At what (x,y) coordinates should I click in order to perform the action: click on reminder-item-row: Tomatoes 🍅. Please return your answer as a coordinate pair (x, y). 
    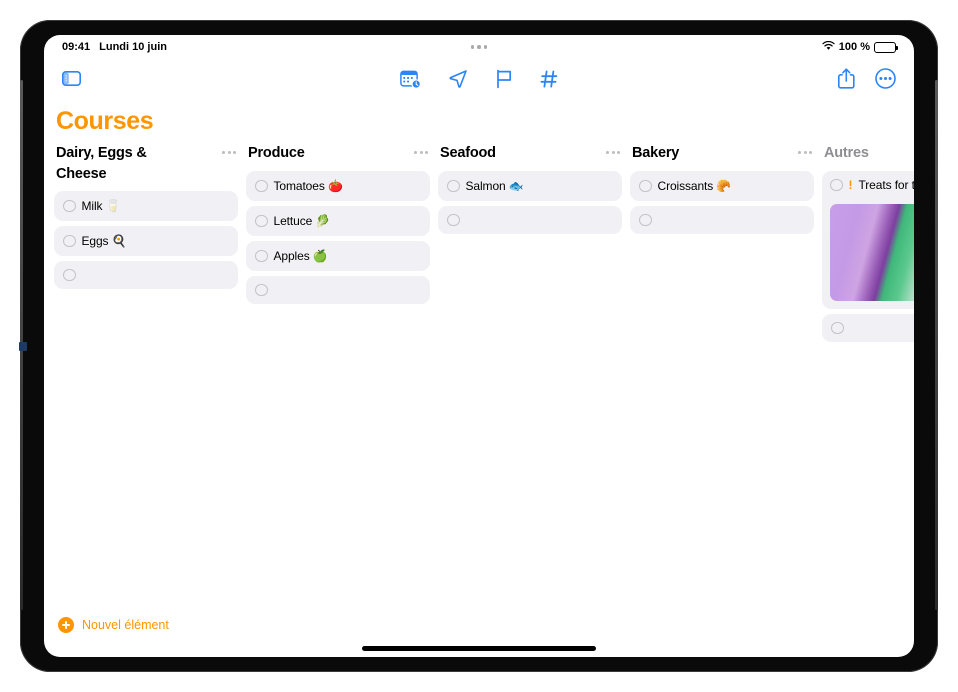
    Looking at the image, I should click on (299, 186).